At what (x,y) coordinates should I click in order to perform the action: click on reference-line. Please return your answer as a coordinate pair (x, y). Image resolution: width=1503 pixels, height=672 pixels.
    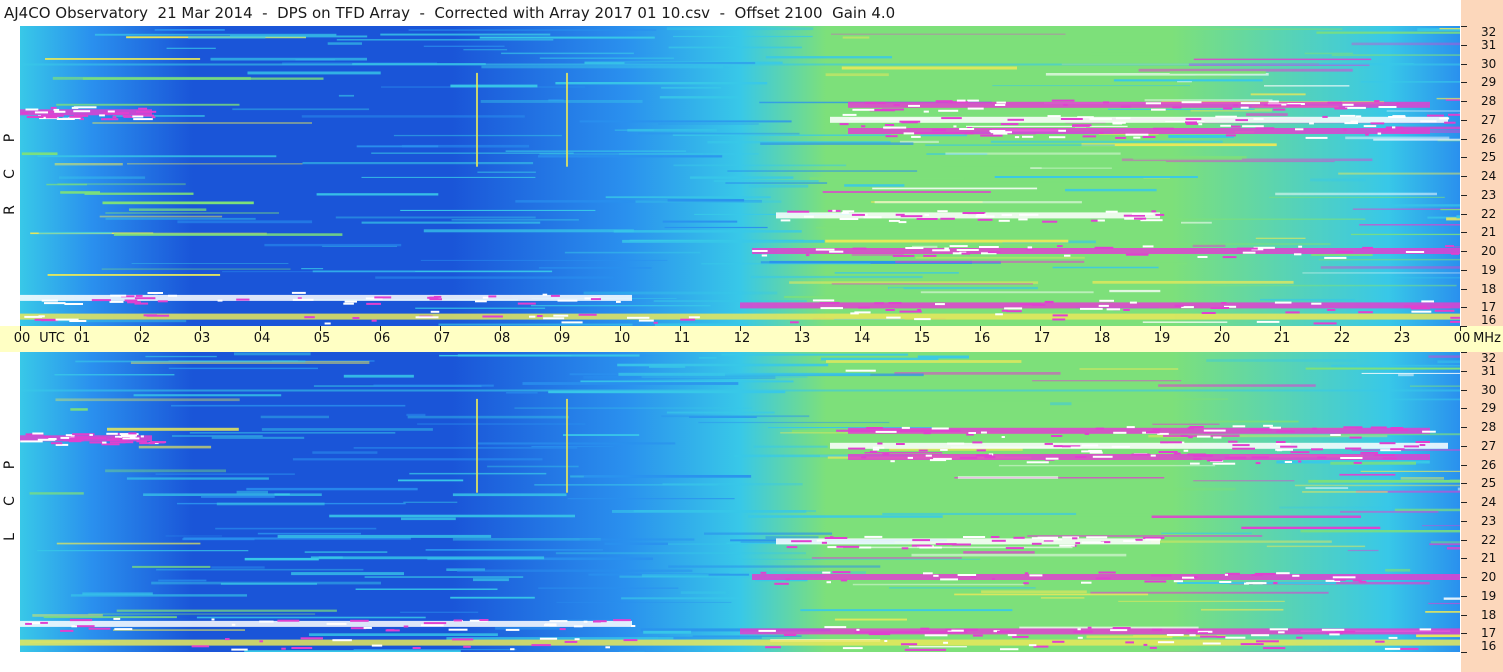
    Looking at the image, I should click on (740, 390).